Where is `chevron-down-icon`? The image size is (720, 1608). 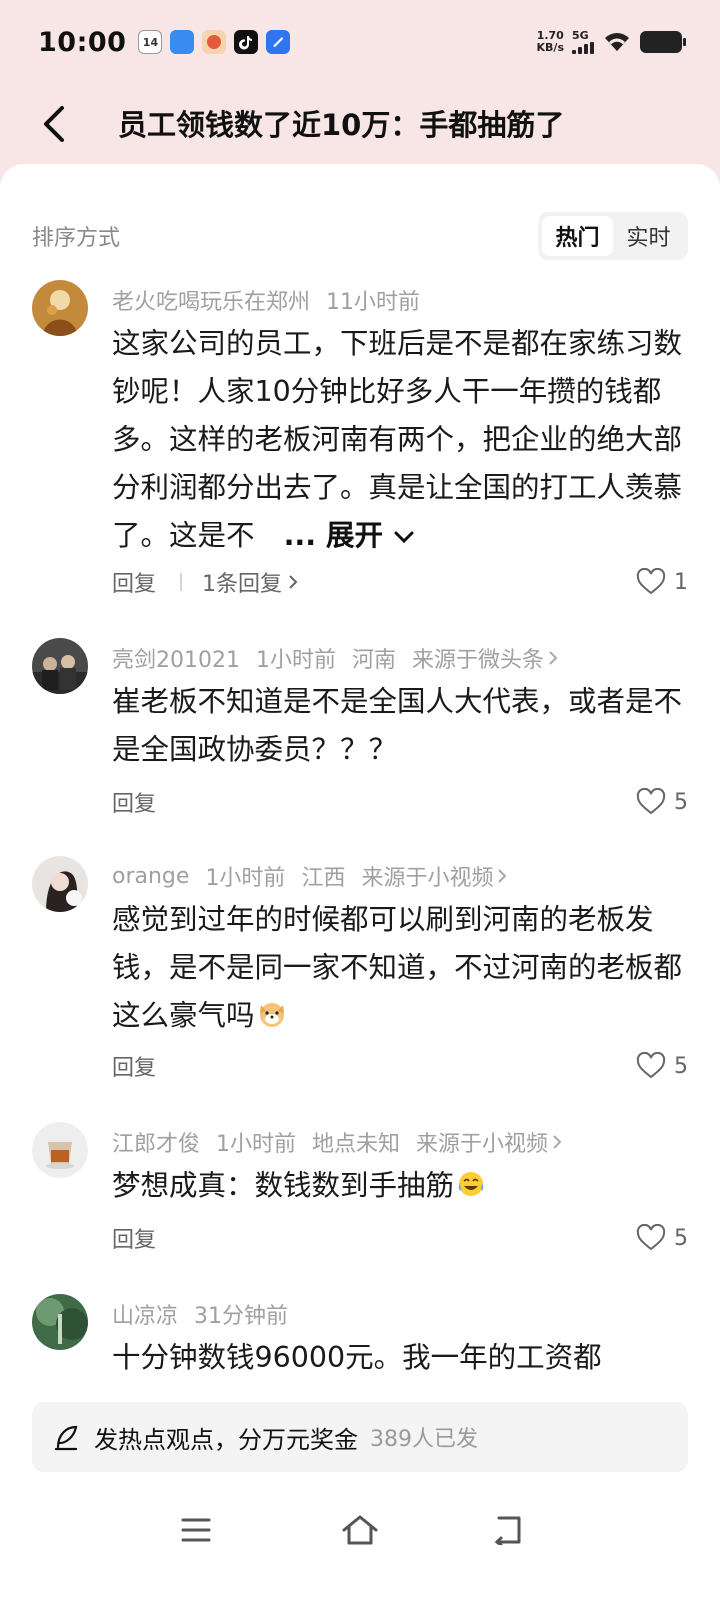
chevron-down-icon is located at coordinates (404, 537).